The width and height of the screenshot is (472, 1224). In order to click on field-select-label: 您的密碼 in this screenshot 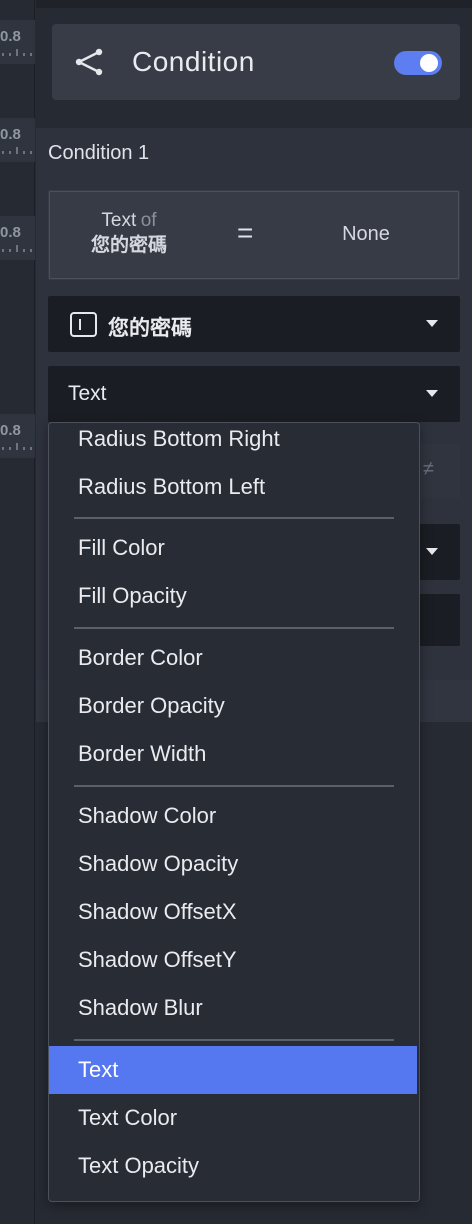, I will do `click(150, 328)`.